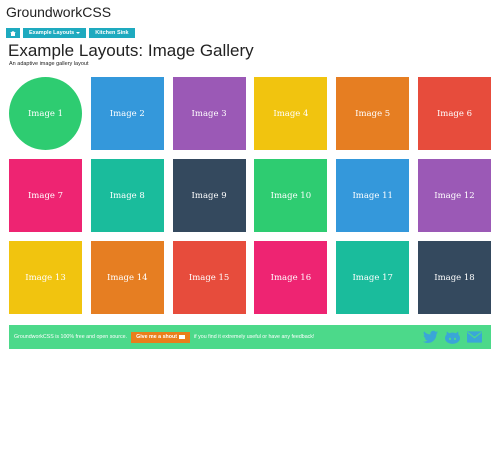 The height and width of the screenshot is (475, 500). I want to click on gallery-image-label: Image 3, so click(209, 113).